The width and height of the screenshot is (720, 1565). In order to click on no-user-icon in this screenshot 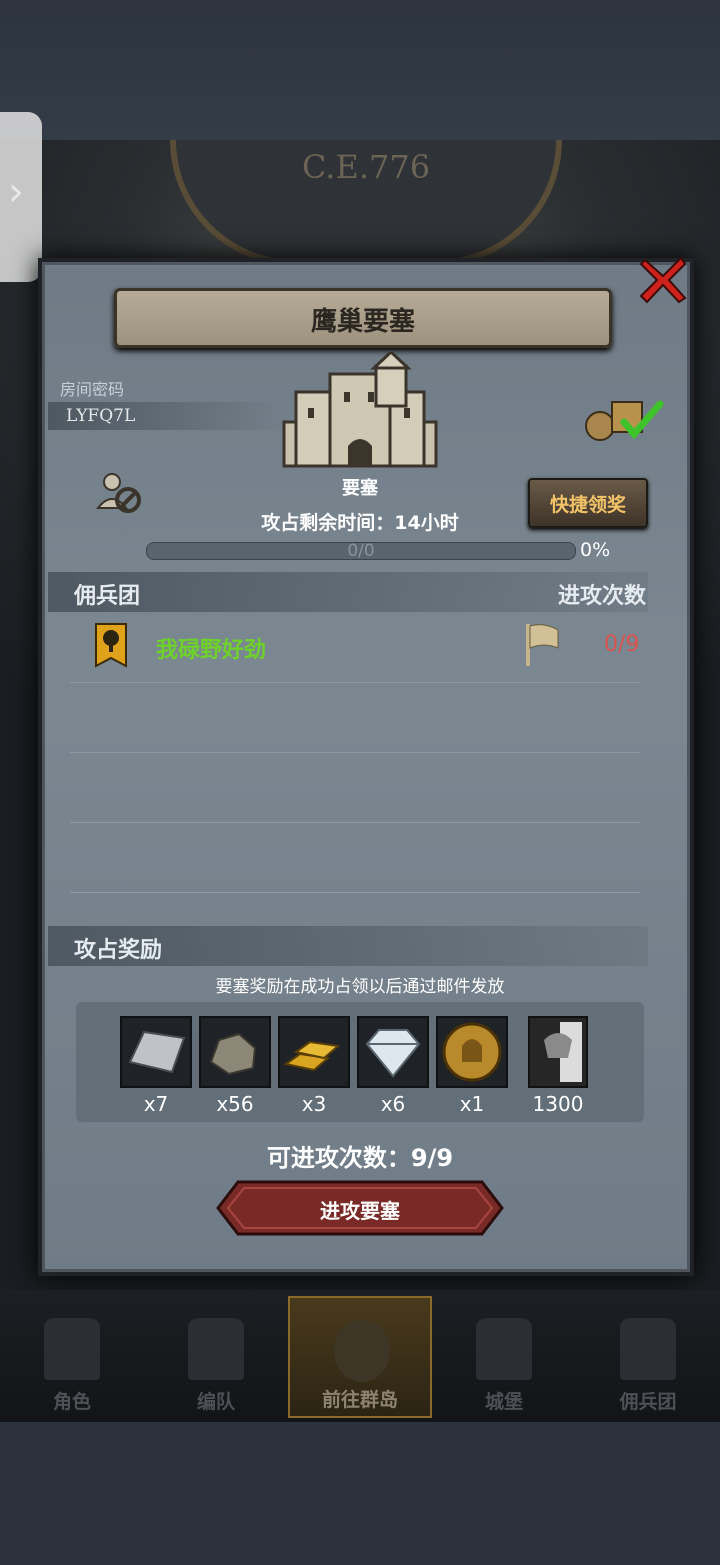, I will do `click(120, 492)`.